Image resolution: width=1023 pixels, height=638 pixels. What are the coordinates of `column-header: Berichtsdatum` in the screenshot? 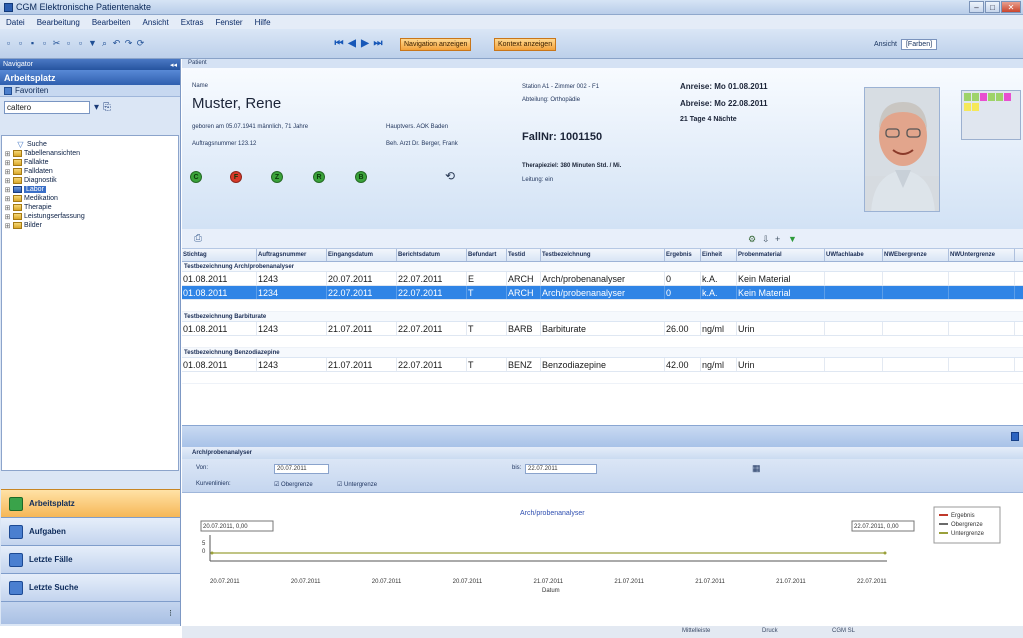 It's located at (432, 255).